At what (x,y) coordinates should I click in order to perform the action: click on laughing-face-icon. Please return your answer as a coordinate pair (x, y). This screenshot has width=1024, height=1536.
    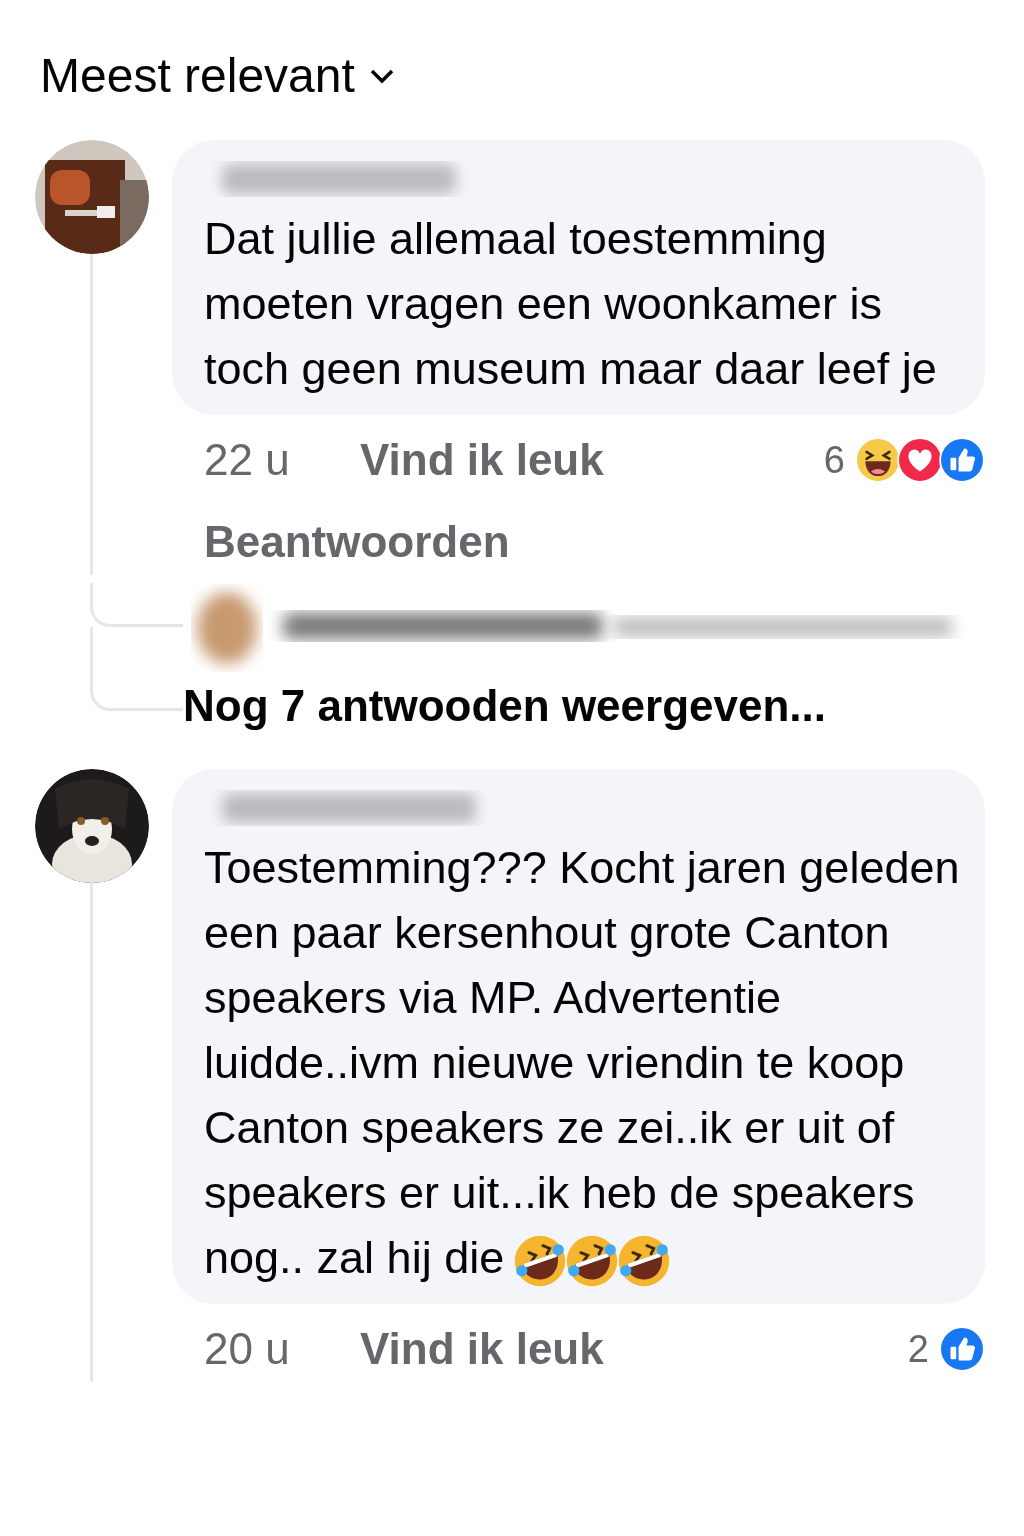
    Looking at the image, I should click on (878, 460).